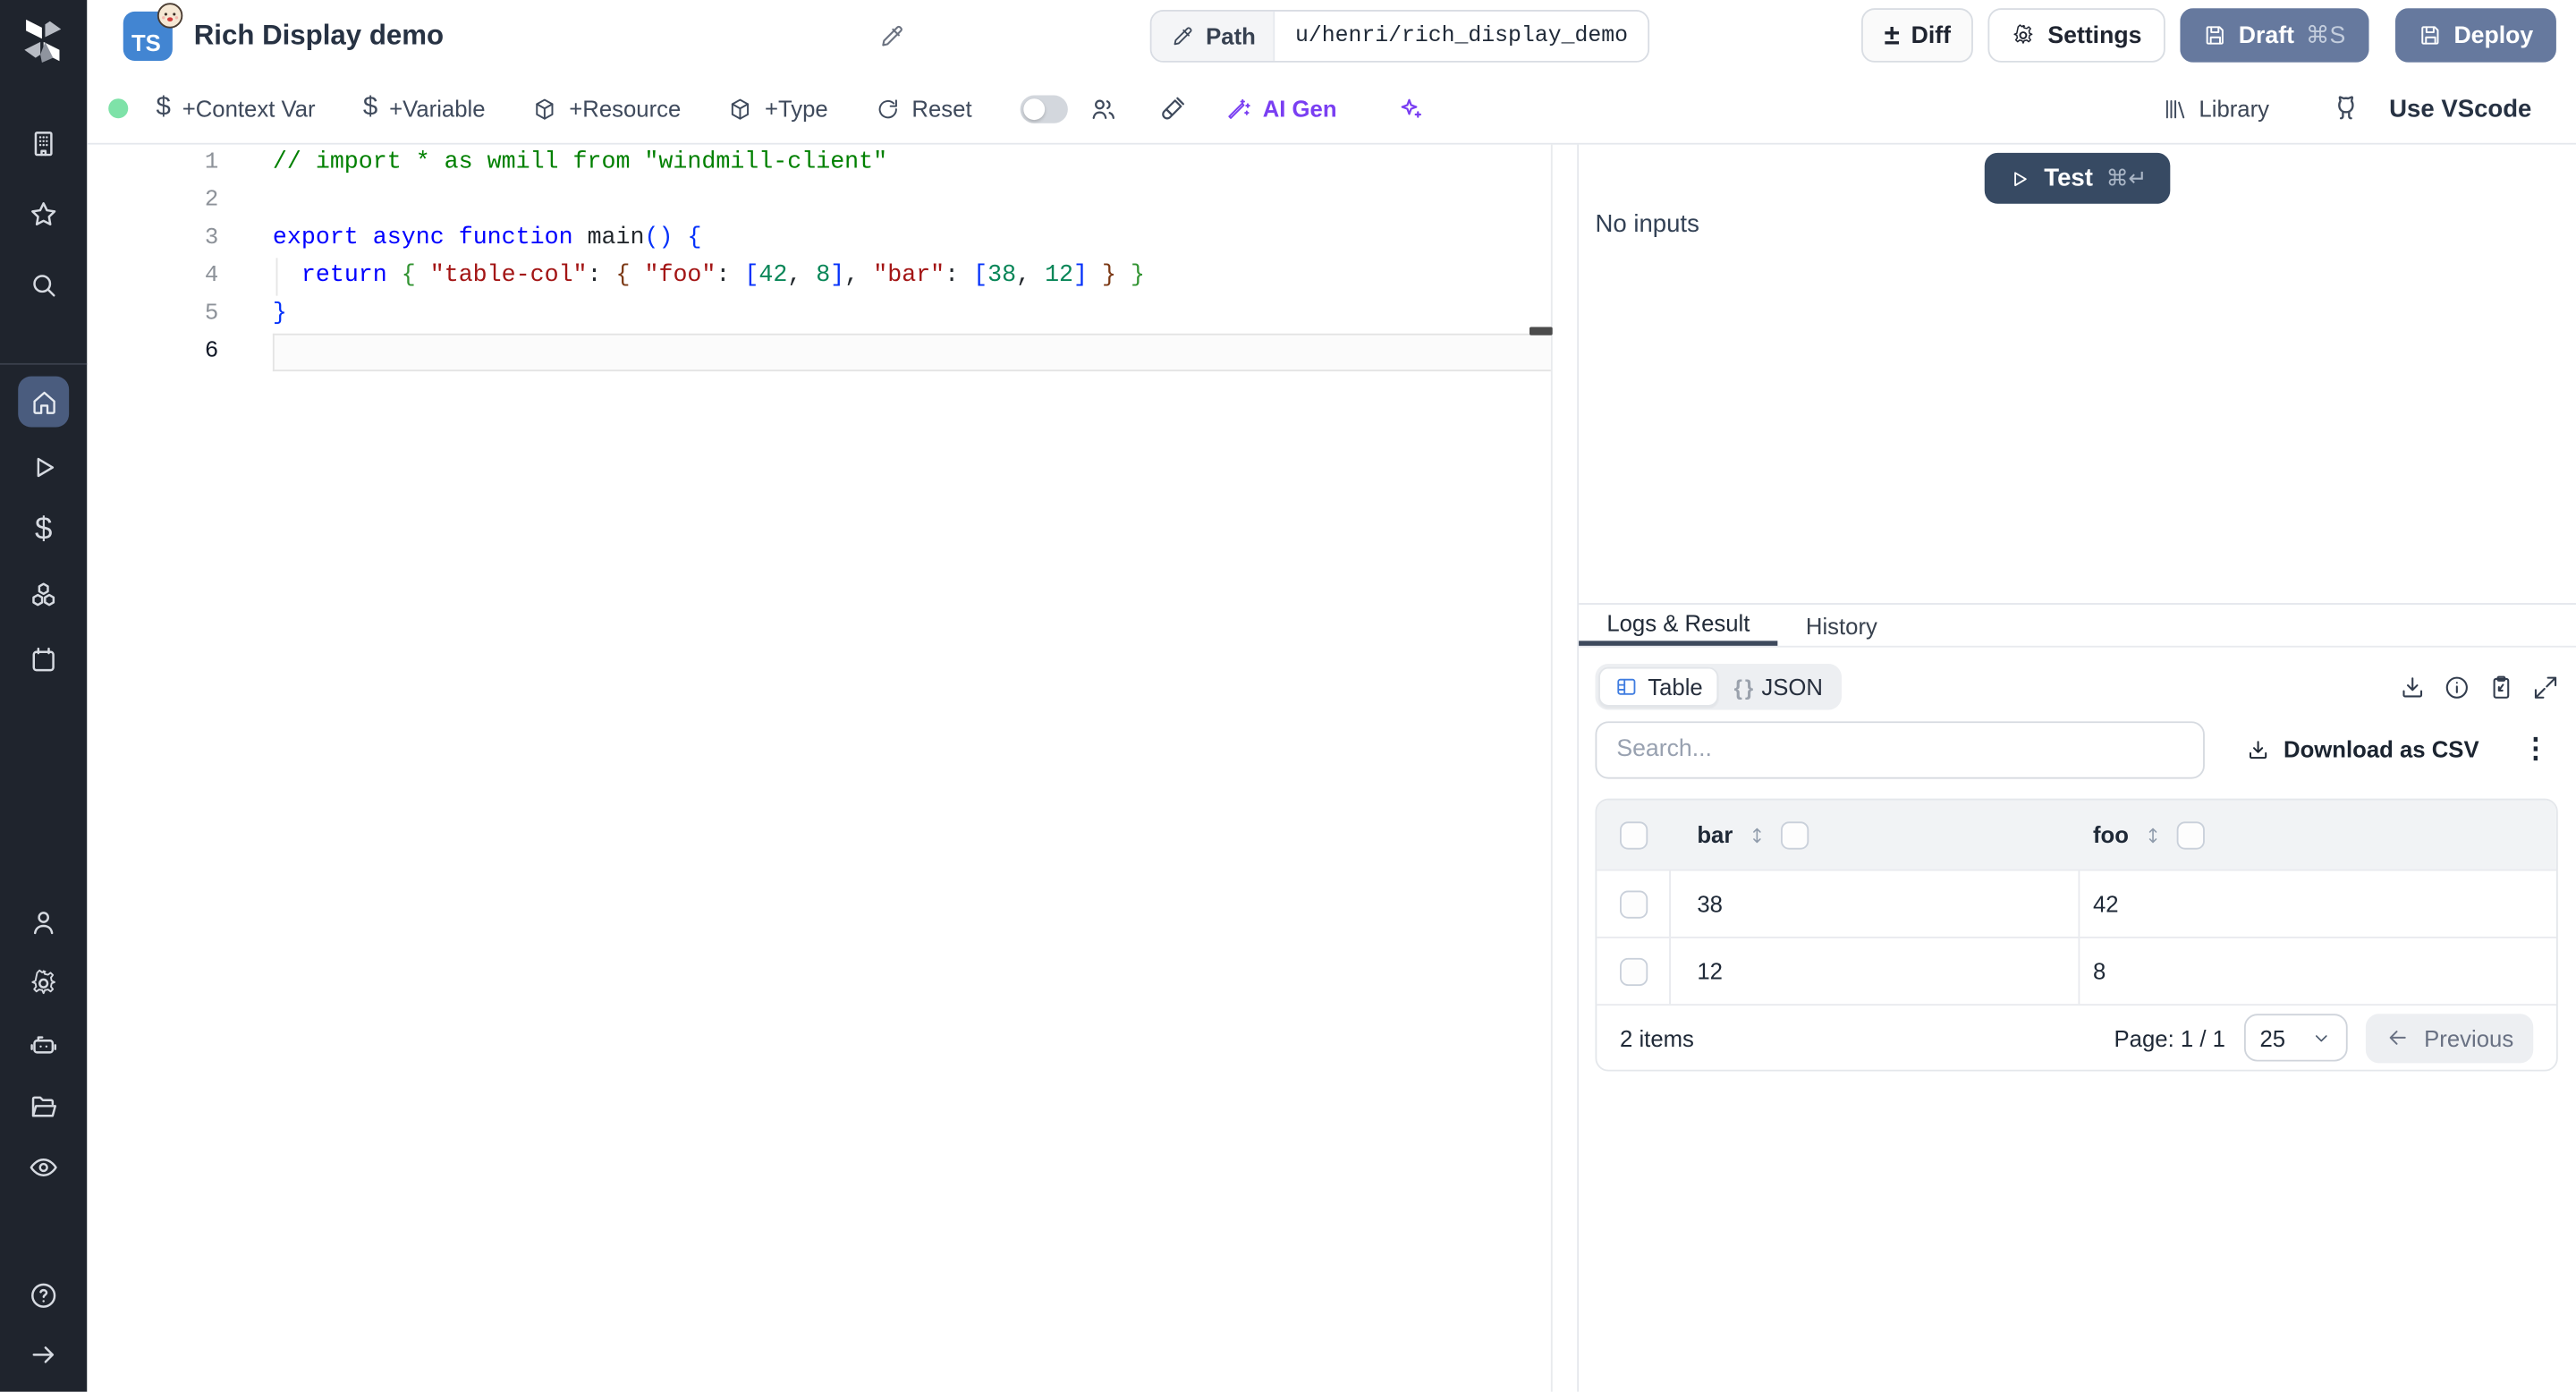 This screenshot has width=2576, height=1392. Describe the element at coordinates (778, 109) in the screenshot. I see `add-type-button: +Type` at that location.